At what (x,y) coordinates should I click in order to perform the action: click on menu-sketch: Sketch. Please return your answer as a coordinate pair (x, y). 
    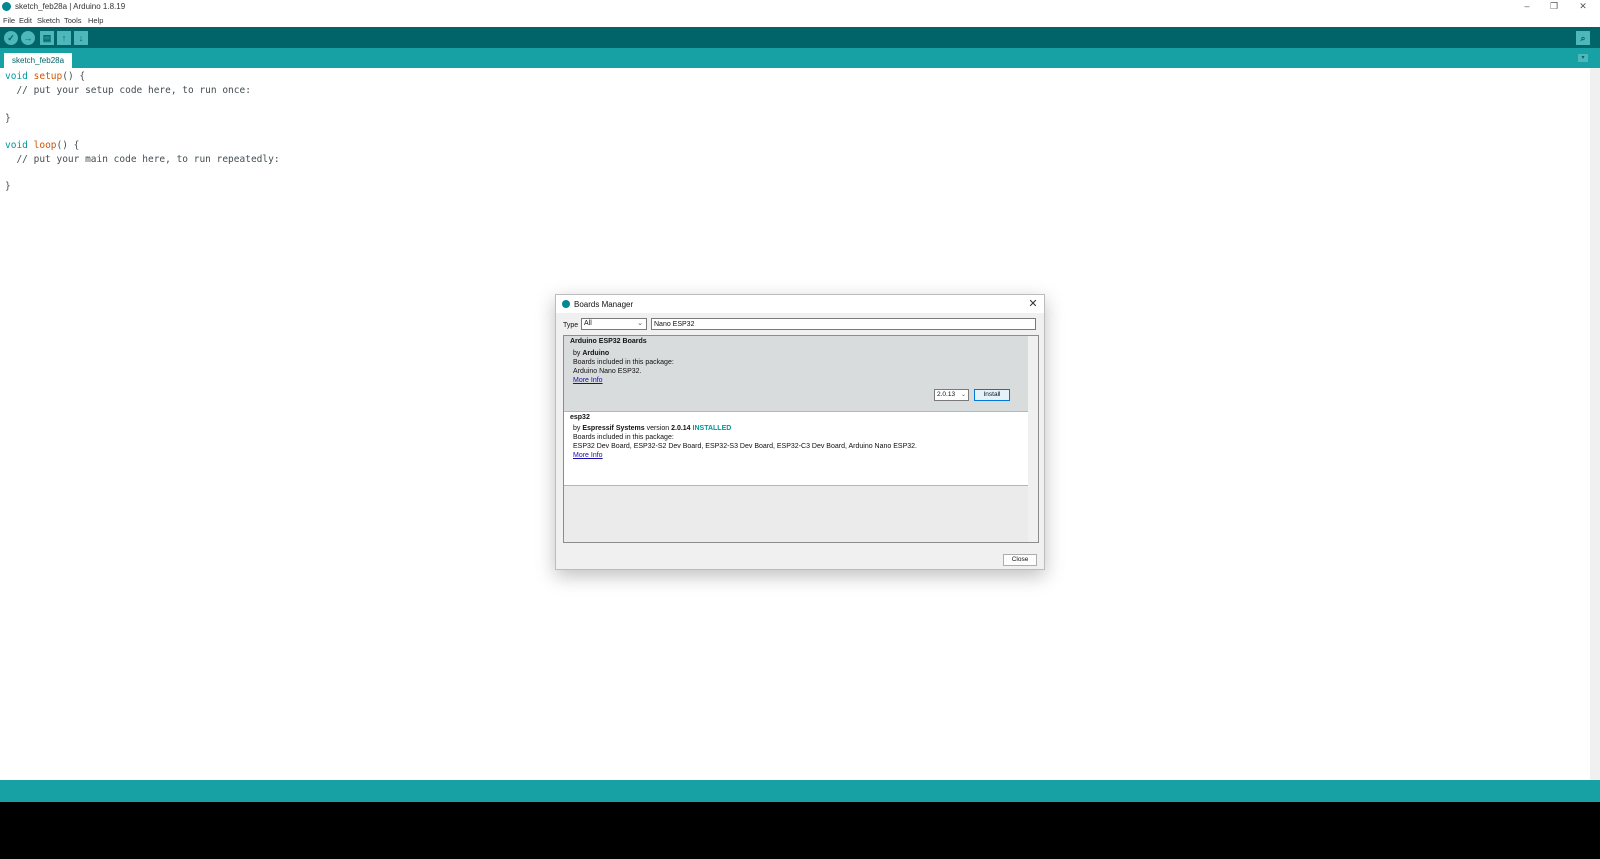
    Looking at the image, I should click on (48, 20).